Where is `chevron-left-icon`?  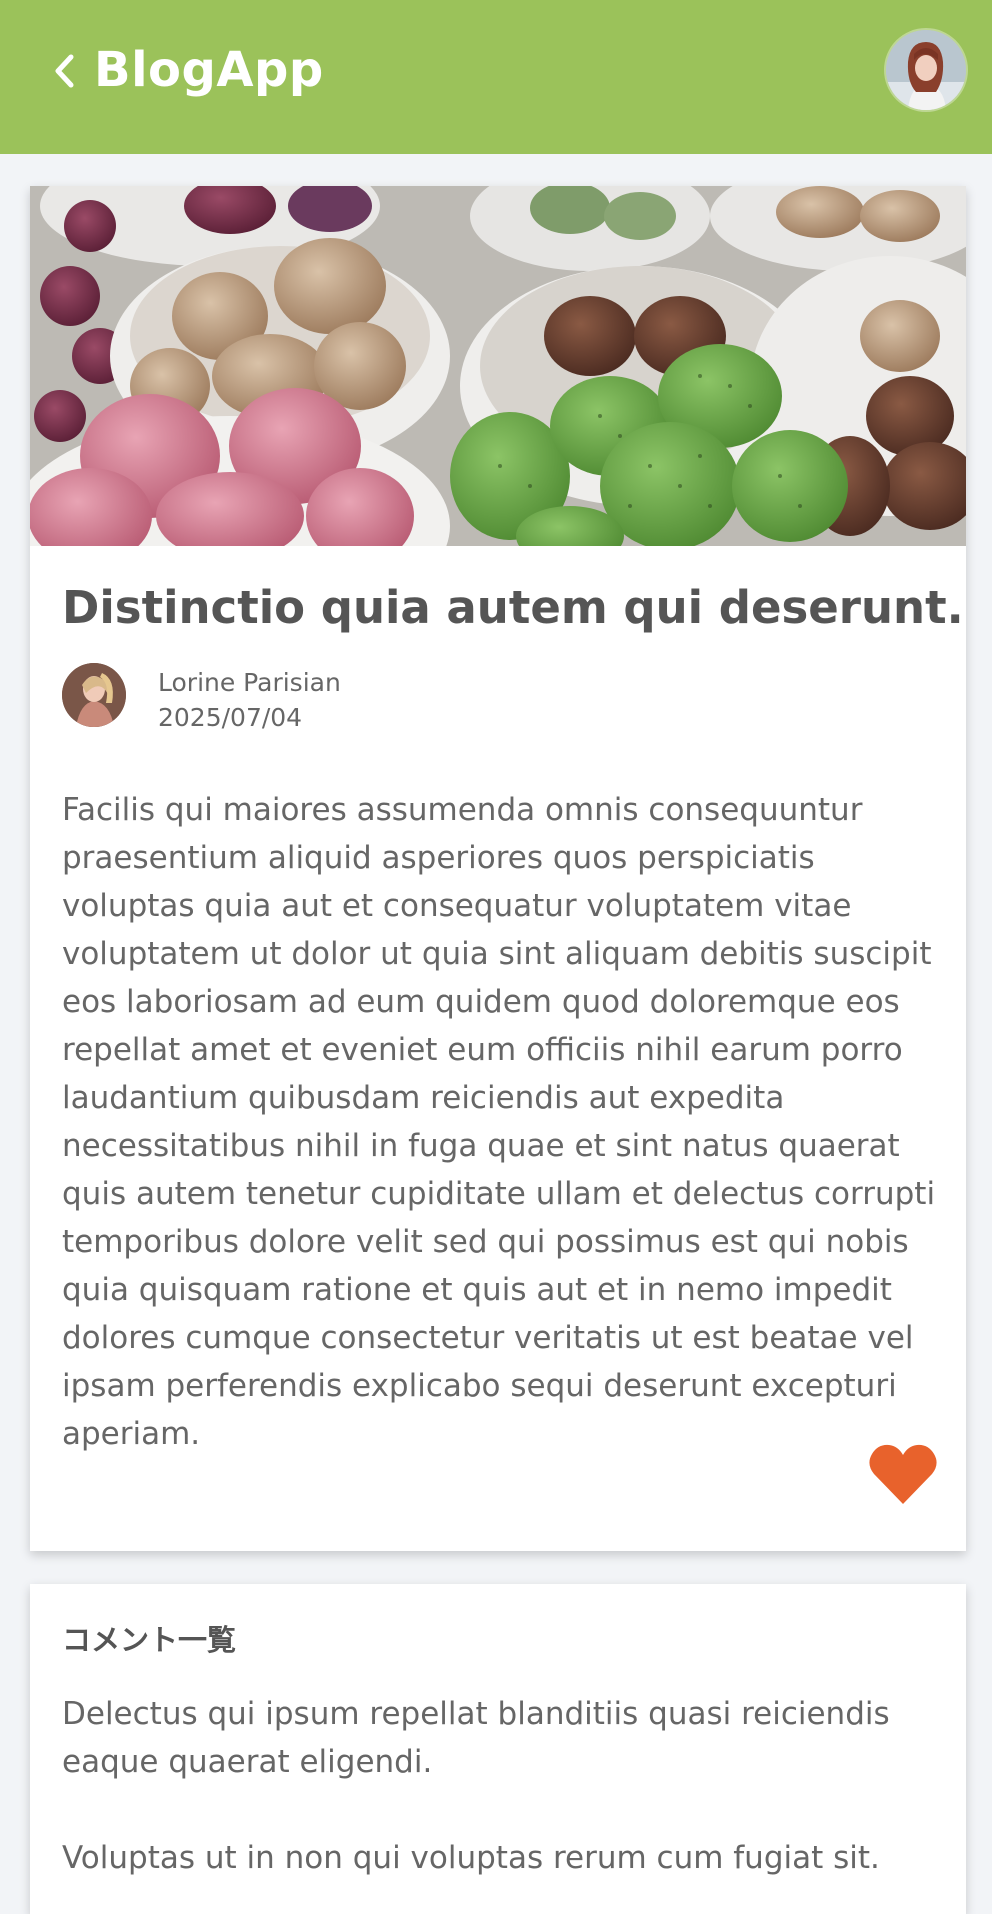
chevron-left-icon is located at coordinates (64, 71).